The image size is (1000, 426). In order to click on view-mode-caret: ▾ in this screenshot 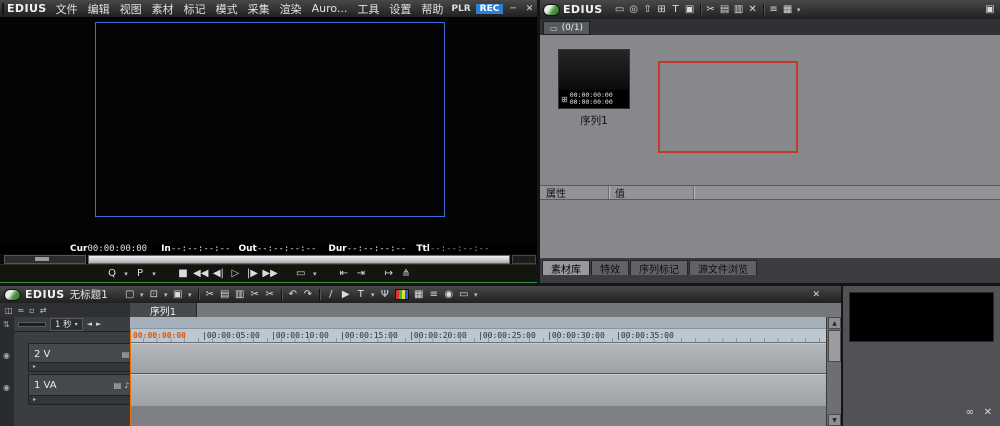, I will do `click(799, 10)`.